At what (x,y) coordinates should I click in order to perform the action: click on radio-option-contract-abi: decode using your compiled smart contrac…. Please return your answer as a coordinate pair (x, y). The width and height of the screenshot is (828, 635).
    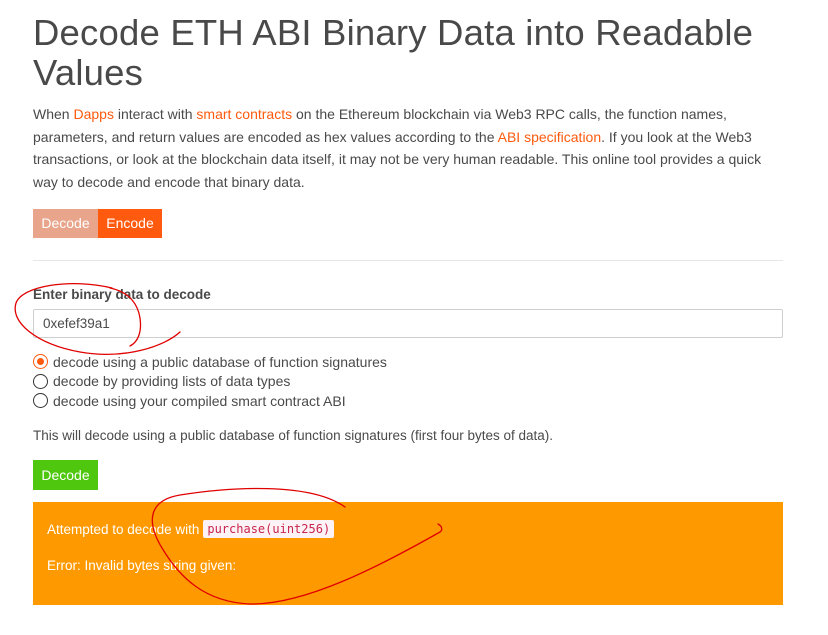
    Looking at the image, I should click on (210, 401).